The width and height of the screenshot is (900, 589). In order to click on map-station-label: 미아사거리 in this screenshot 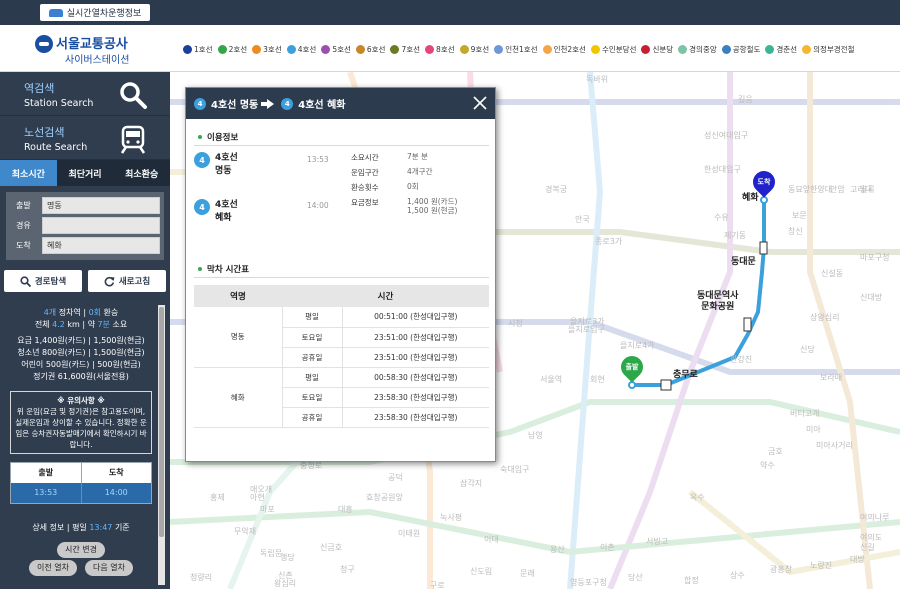, I will do `click(834, 445)`.